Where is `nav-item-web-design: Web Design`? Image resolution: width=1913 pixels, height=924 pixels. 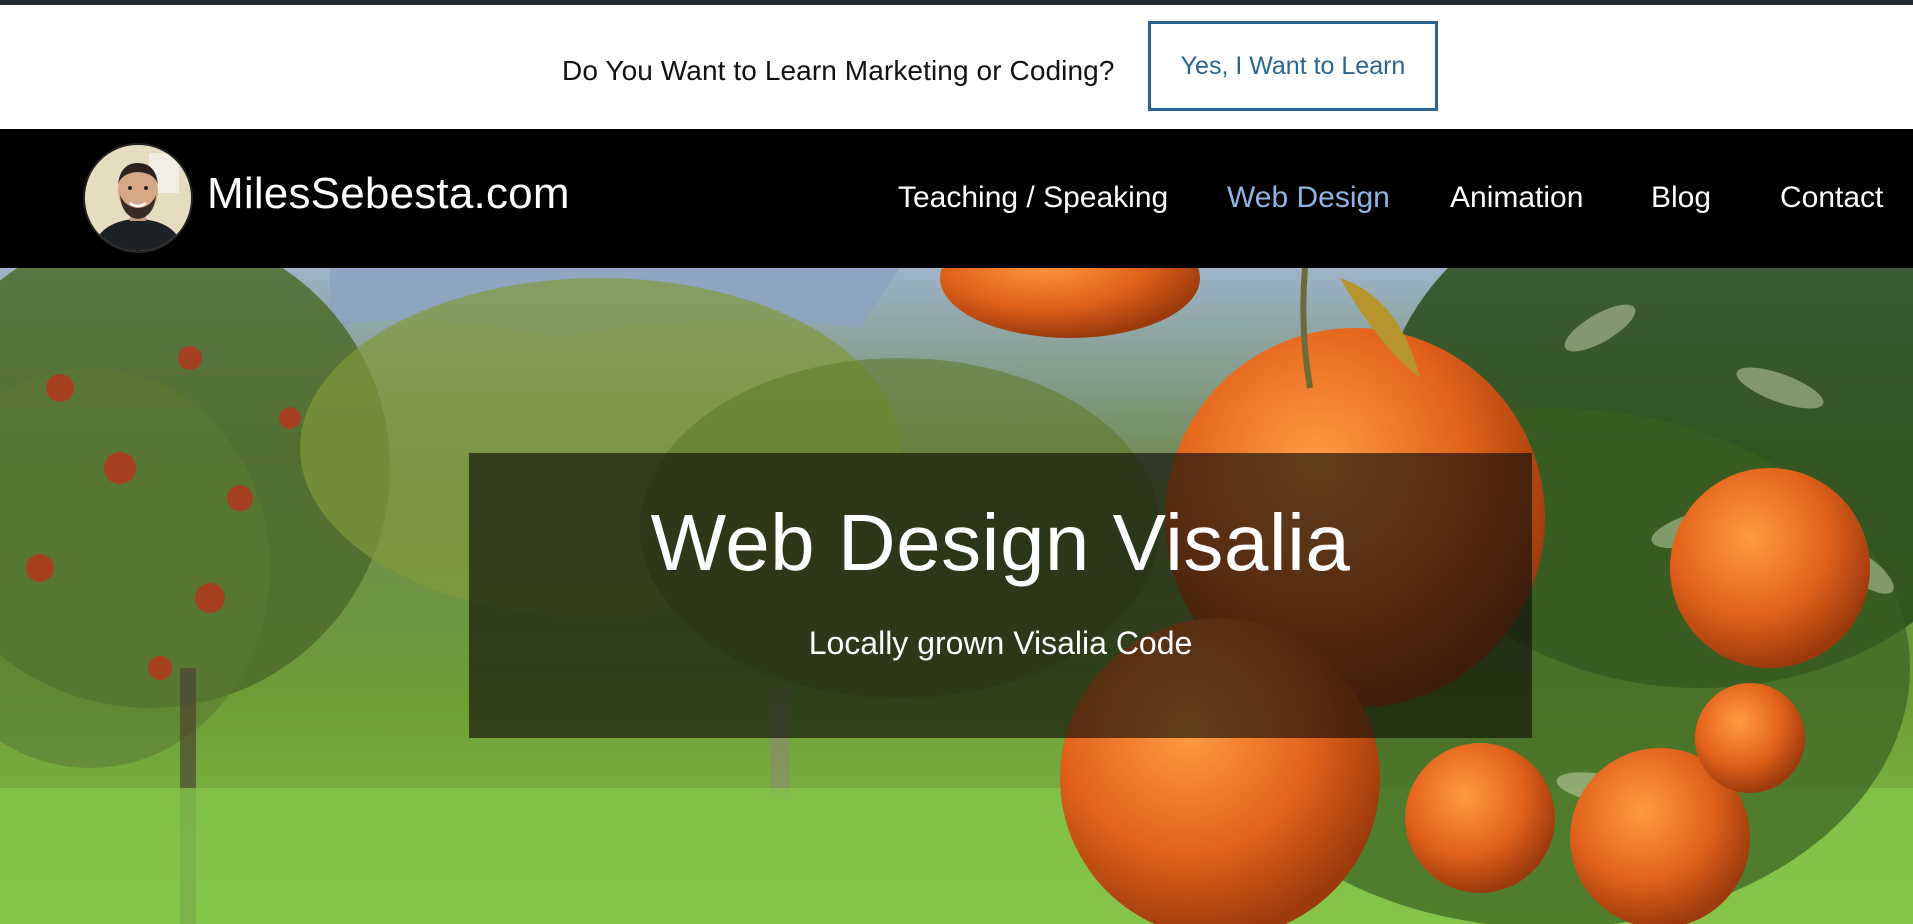 nav-item-web-design: Web Design is located at coordinates (1308, 198).